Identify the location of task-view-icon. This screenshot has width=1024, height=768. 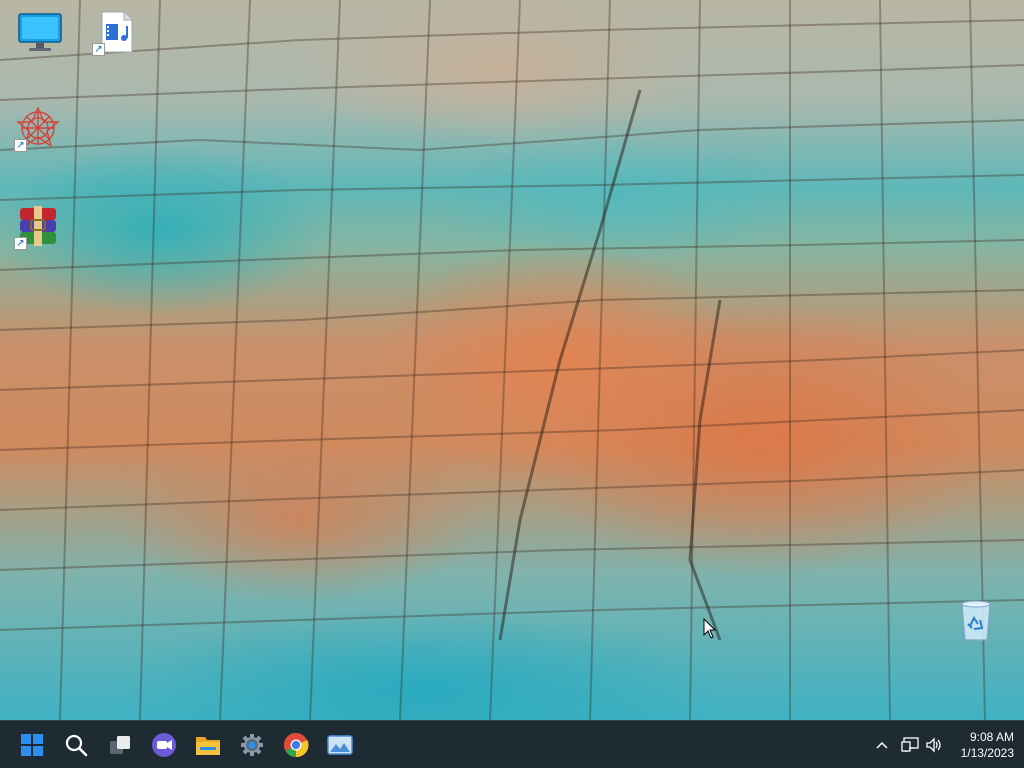
(120, 745).